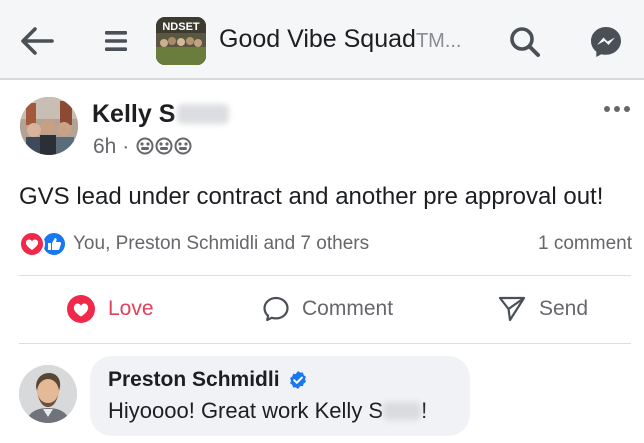  What do you see at coordinates (104, 146) in the screenshot?
I see `post-time: 6h` at bounding box center [104, 146].